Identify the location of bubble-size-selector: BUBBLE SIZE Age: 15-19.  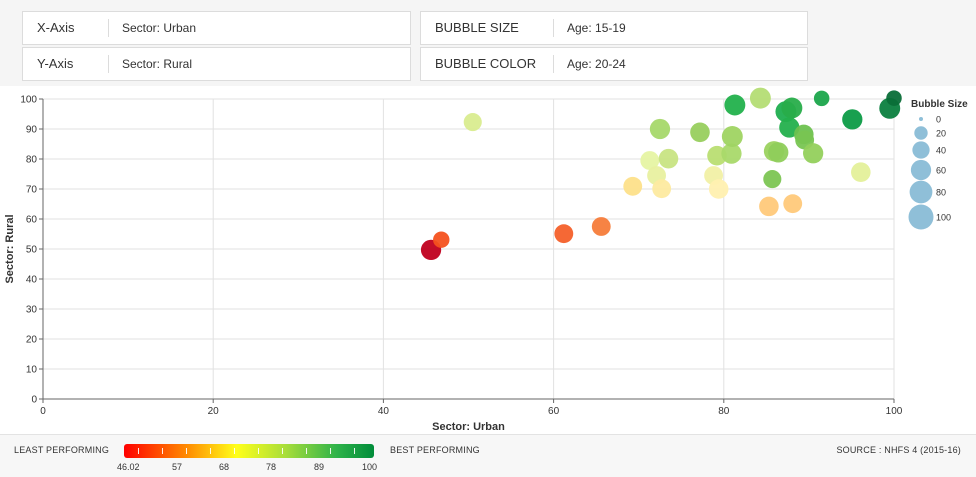
(614, 28).